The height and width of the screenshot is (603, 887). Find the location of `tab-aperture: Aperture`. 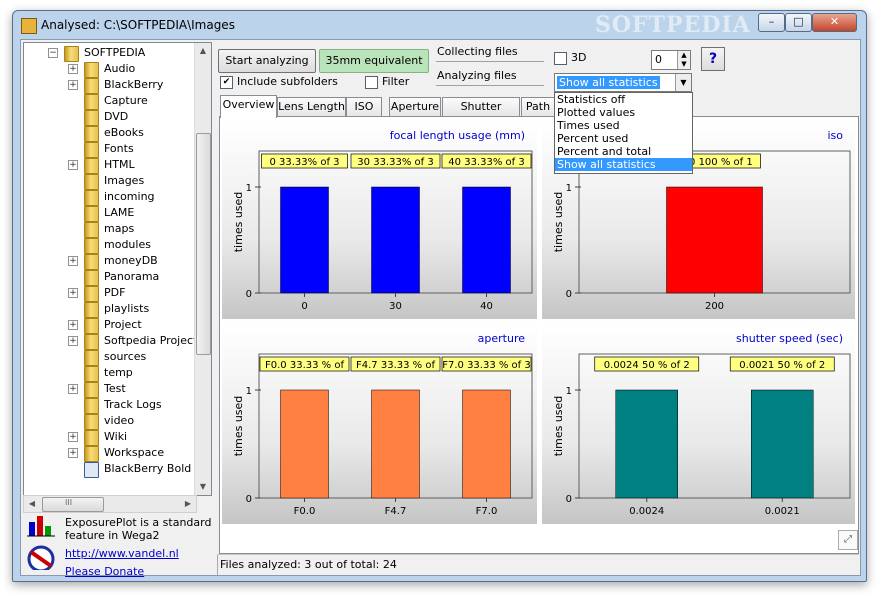

tab-aperture: Aperture is located at coordinates (415, 107).